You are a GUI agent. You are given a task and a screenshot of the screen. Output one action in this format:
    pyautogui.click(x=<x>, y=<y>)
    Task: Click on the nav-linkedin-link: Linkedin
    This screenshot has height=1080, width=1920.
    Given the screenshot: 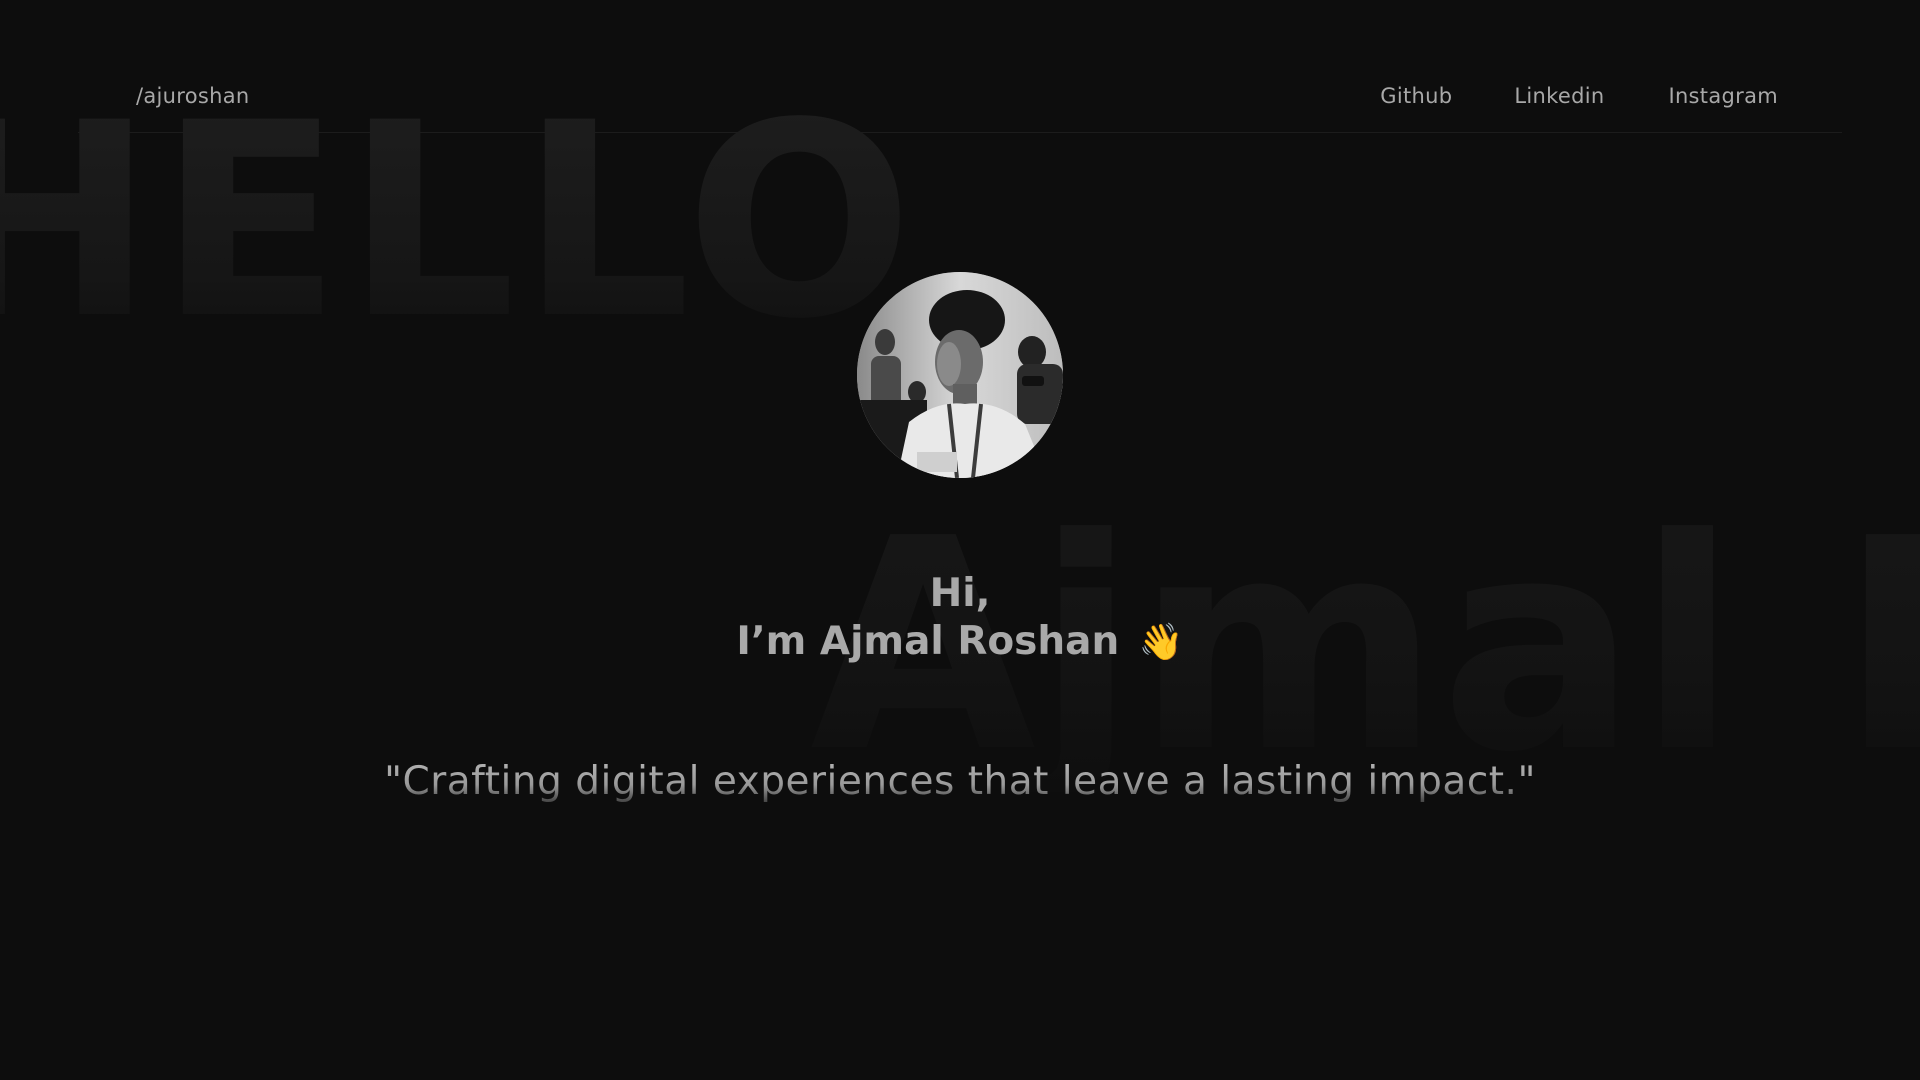 What is the action you would take?
    pyautogui.click(x=1559, y=96)
    